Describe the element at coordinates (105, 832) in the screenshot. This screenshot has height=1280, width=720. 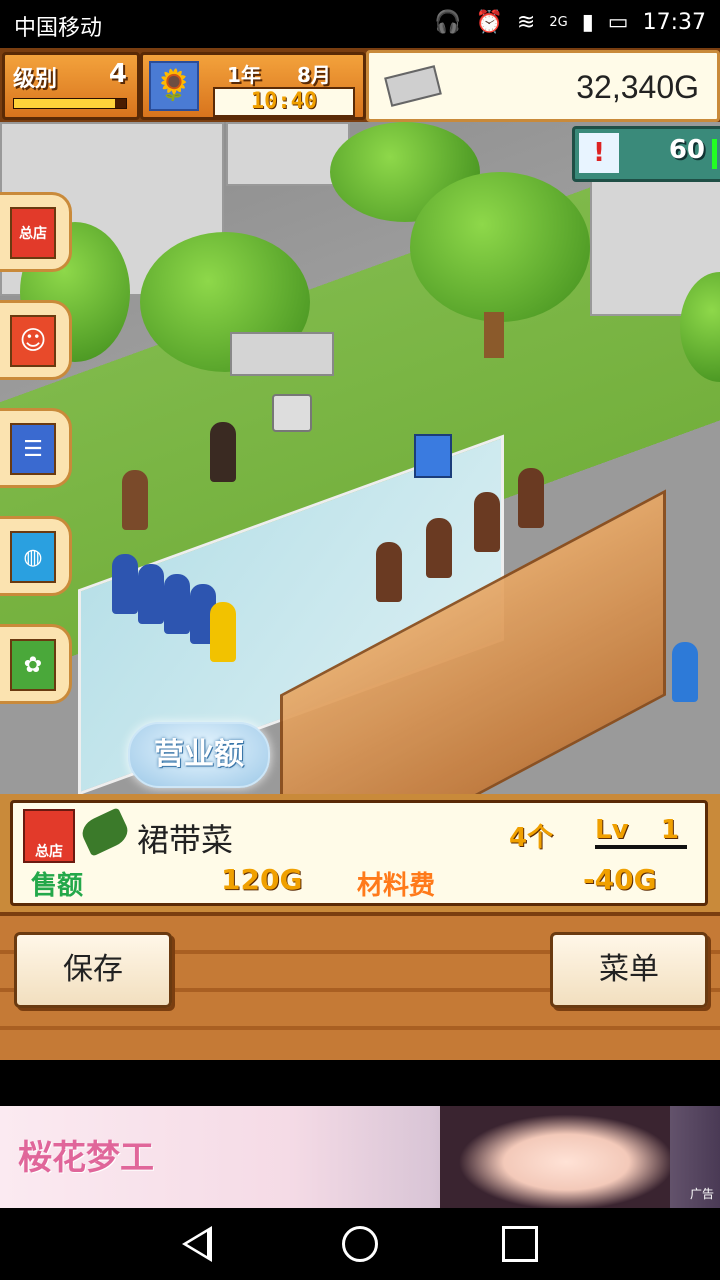
I see `seaweed-icon` at that location.